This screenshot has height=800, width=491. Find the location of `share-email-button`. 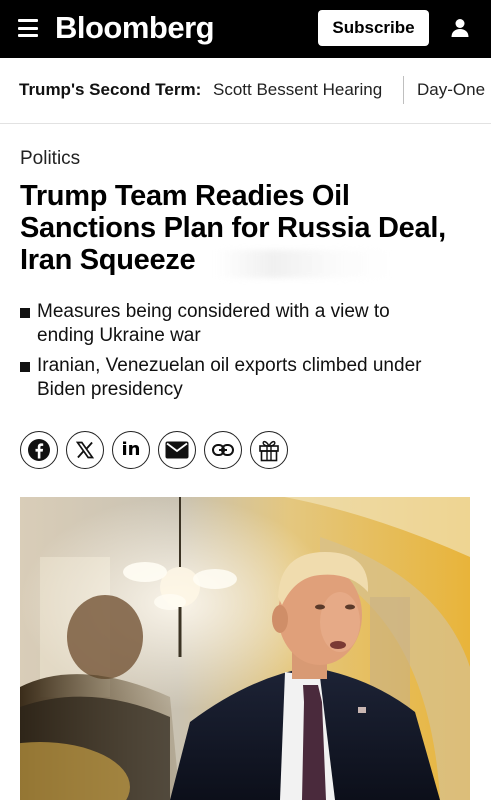

share-email-button is located at coordinates (177, 450).